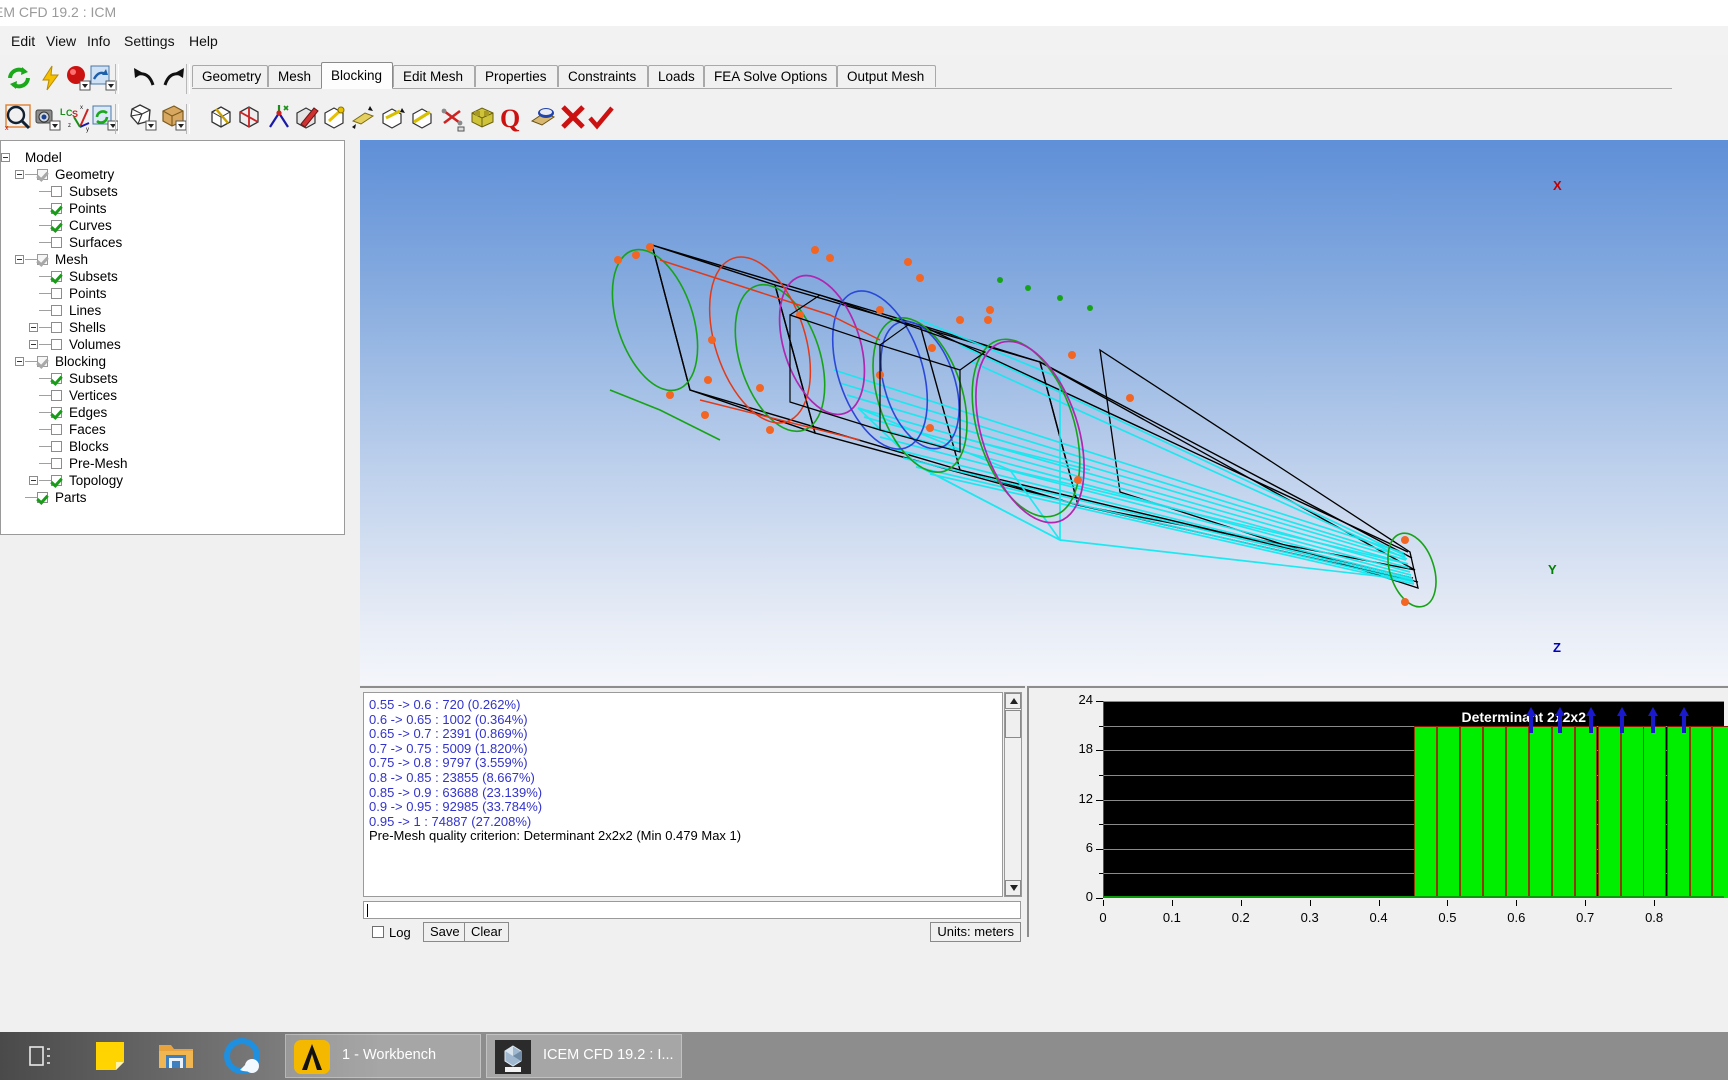 Image resolution: width=1728 pixels, height=1080 pixels. What do you see at coordinates (1013, 724) in the screenshot?
I see `scrollbar-thumb` at bounding box center [1013, 724].